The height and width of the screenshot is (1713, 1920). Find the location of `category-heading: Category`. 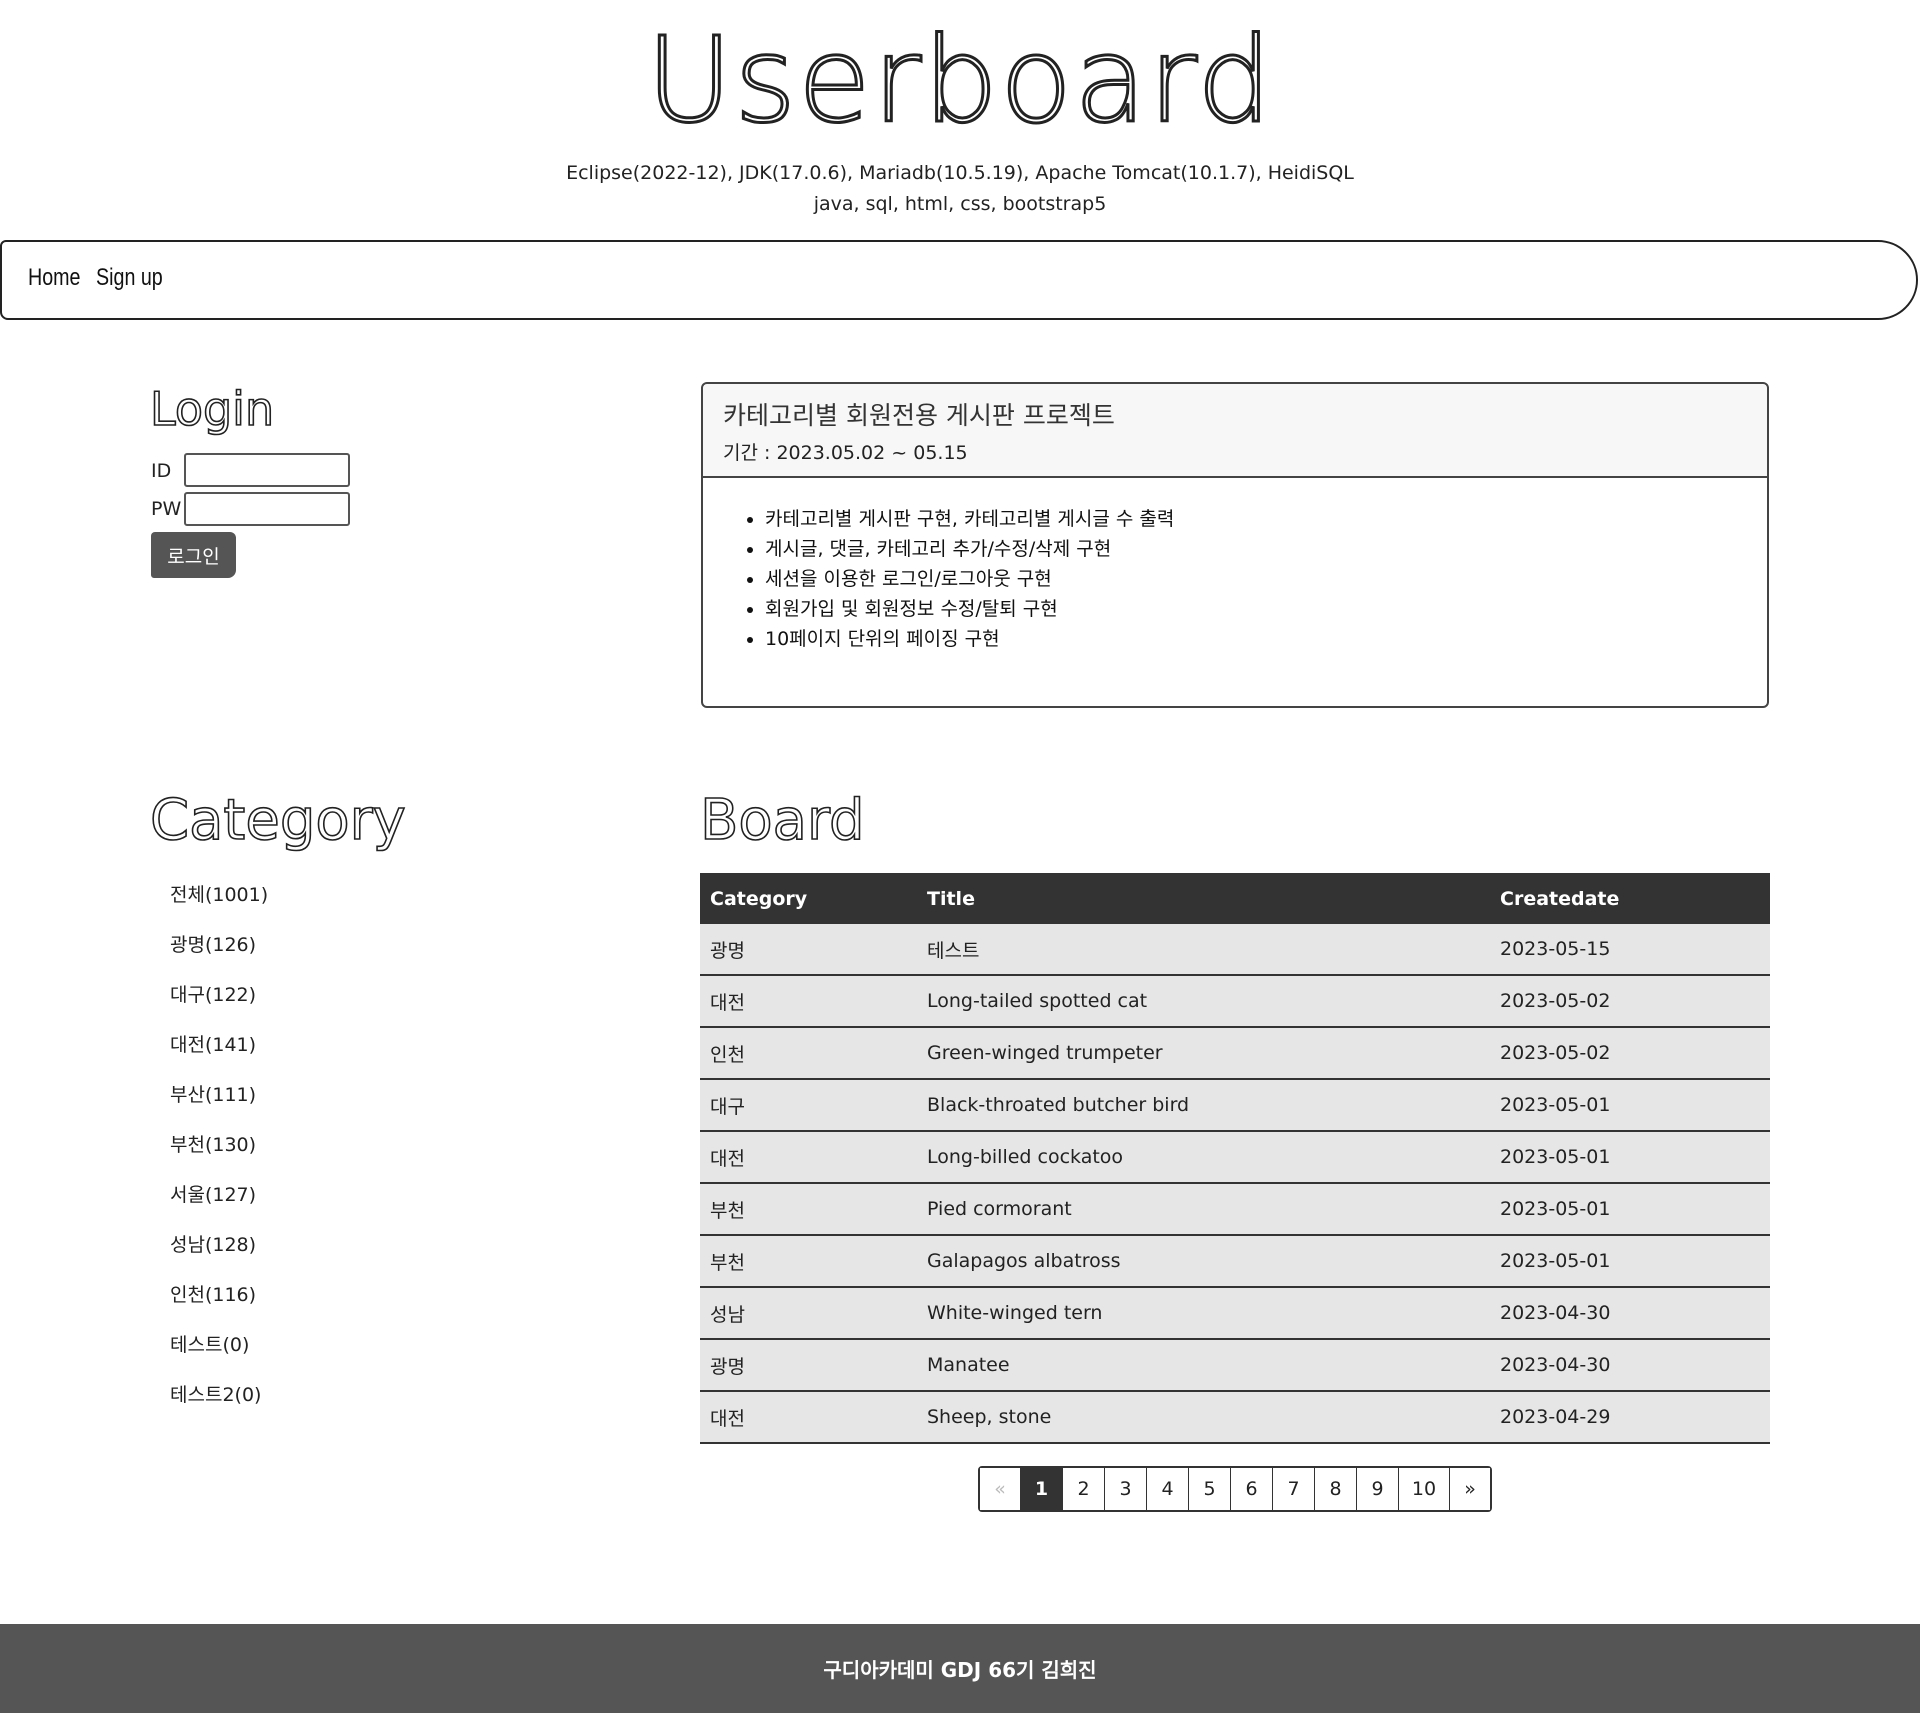

category-heading: Category is located at coordinates (277, 820).